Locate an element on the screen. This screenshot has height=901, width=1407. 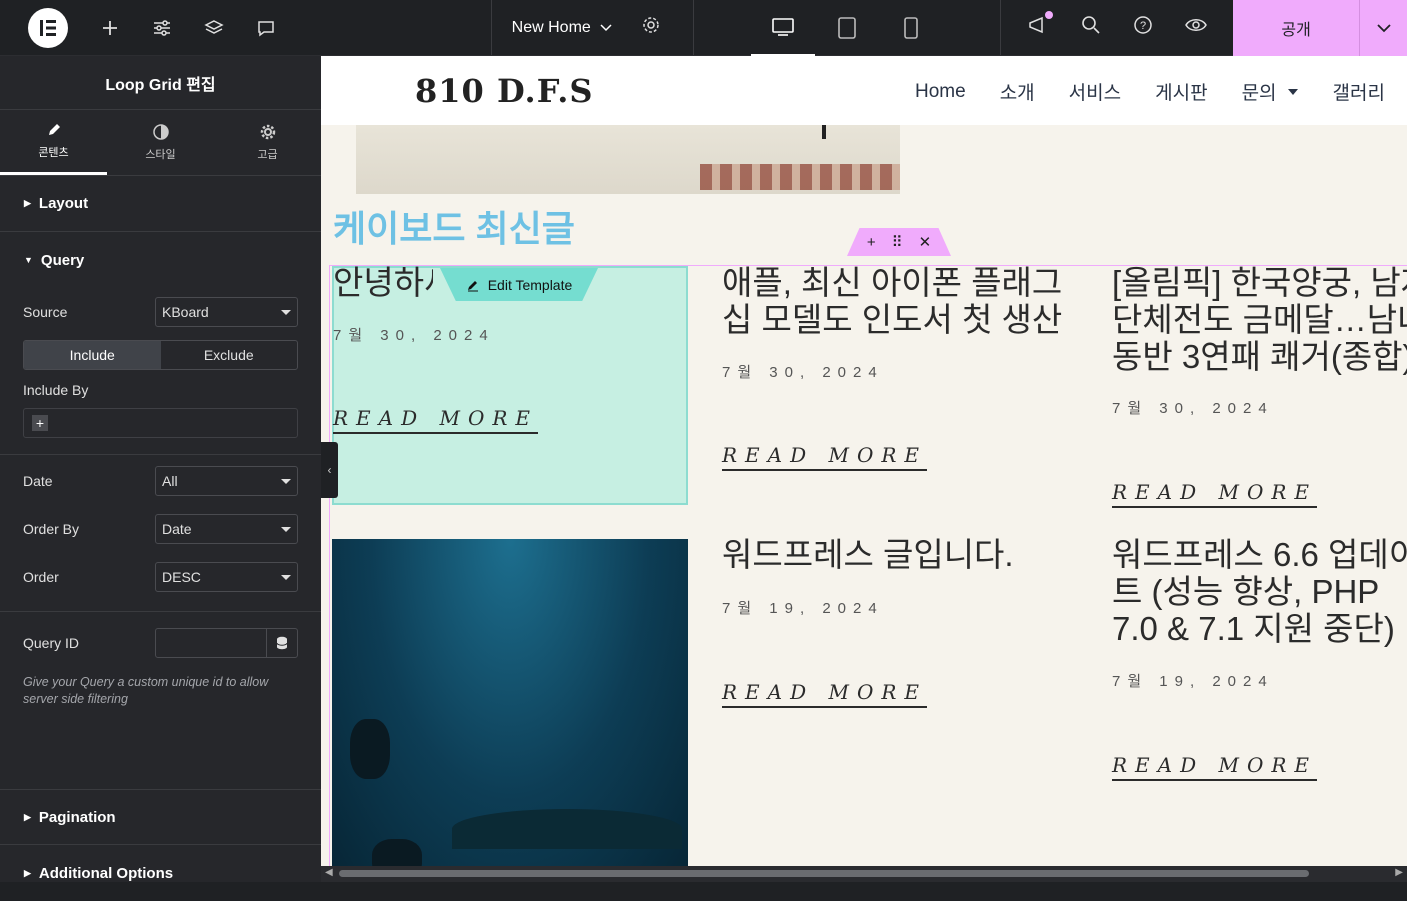
tab-label: 콘텐츠 is located at coordinates (53, 153).